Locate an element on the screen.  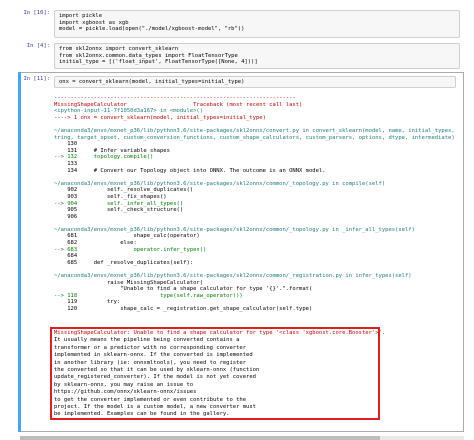
traceback-line: --> 683 operator.infer_types() is located at coordinates (130, 249).